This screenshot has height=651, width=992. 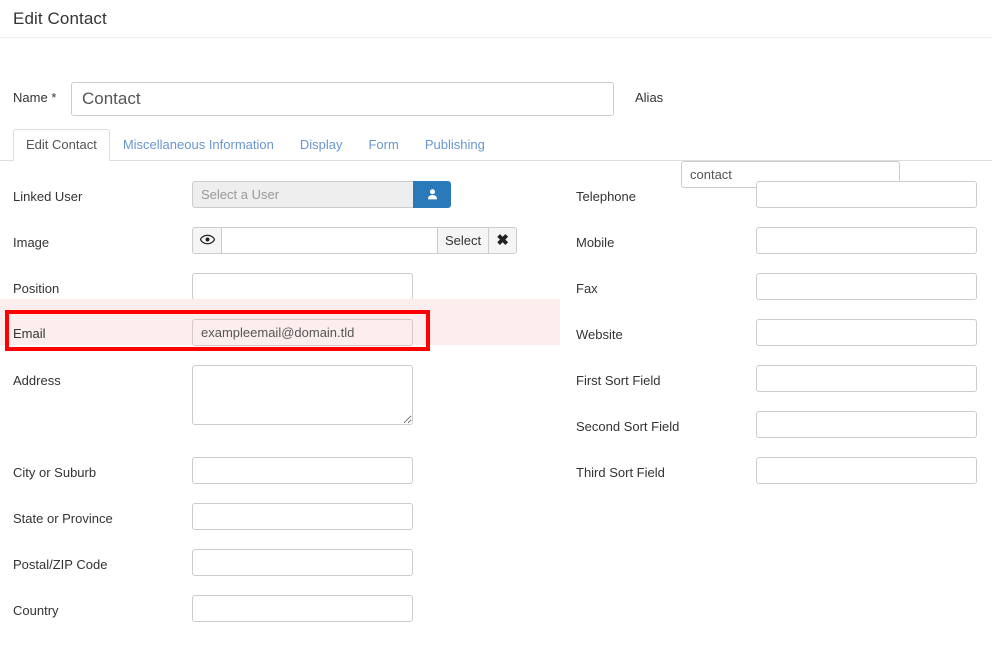 I want to click on field-city: City or Suburb, so click(x=280, y=460).